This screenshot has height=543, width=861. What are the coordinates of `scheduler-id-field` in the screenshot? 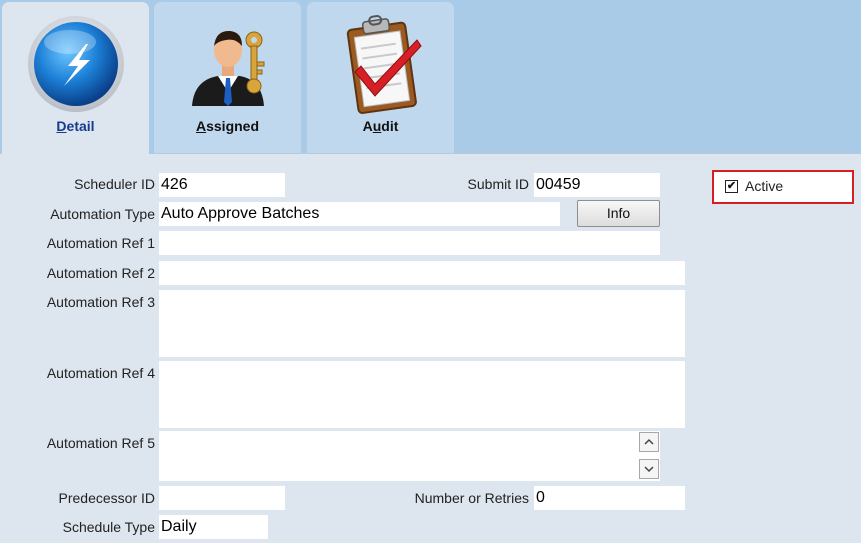 It's located at (222, 185).